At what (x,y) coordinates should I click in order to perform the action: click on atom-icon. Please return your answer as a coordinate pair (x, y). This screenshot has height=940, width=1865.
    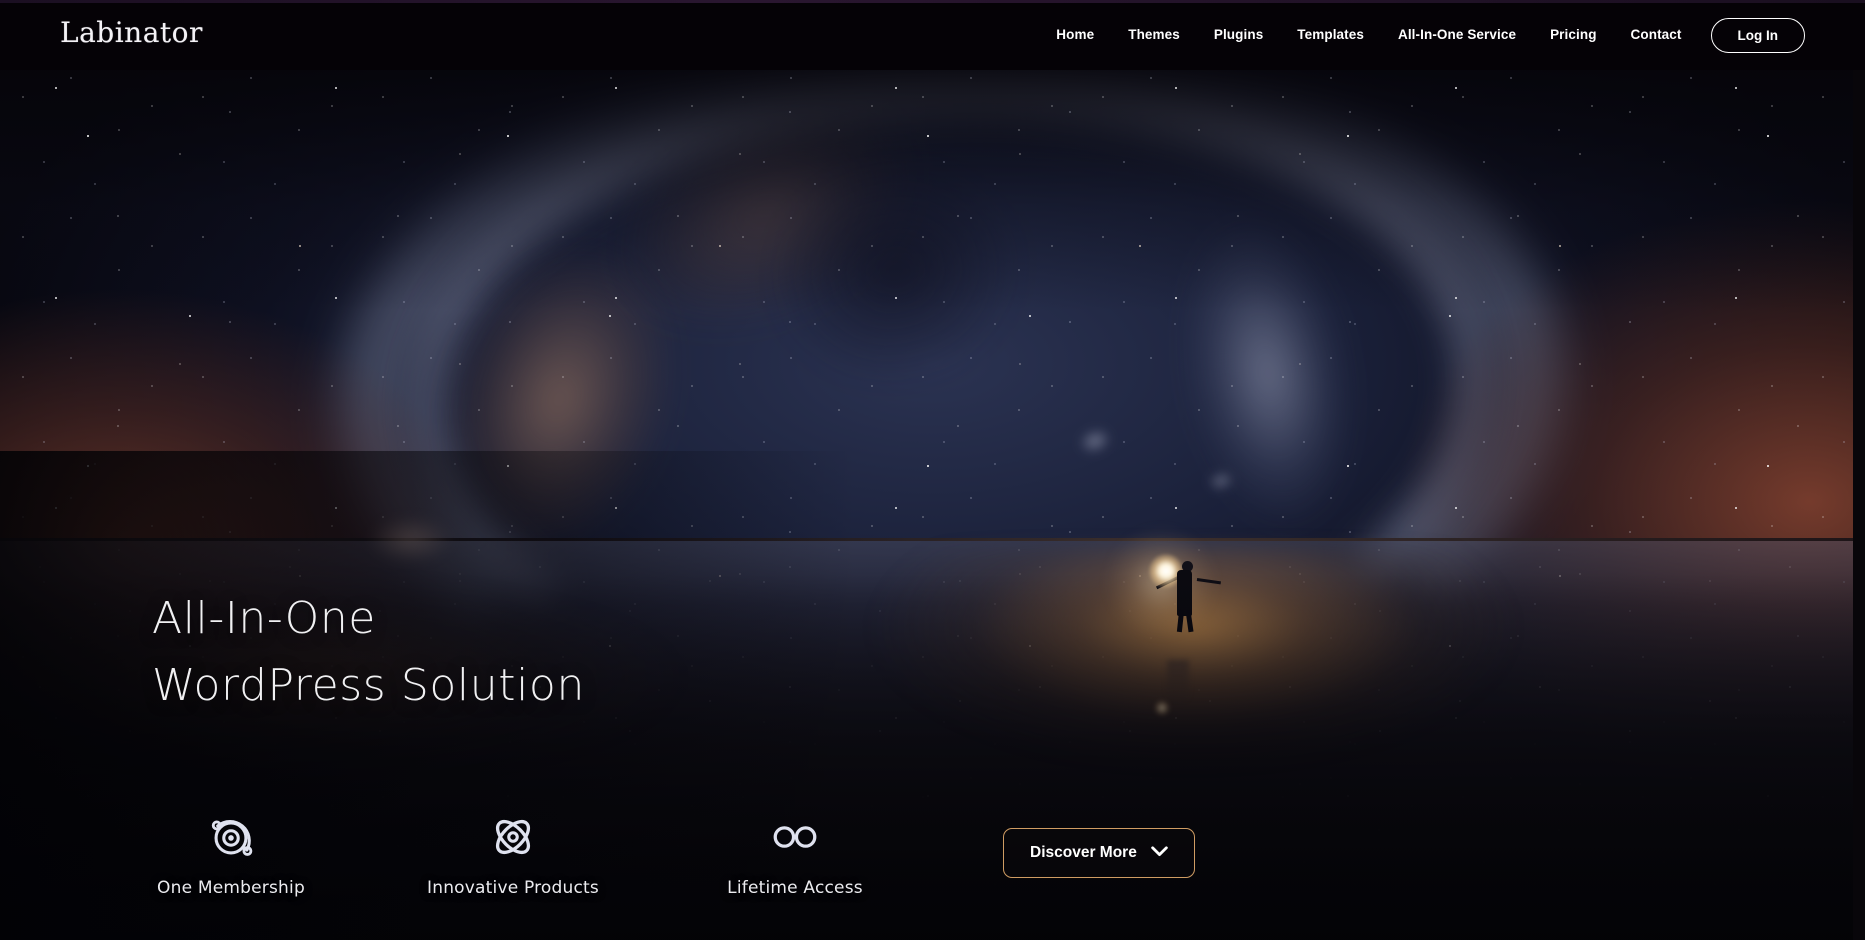
    Looking at the image, I should click on (513, 837).